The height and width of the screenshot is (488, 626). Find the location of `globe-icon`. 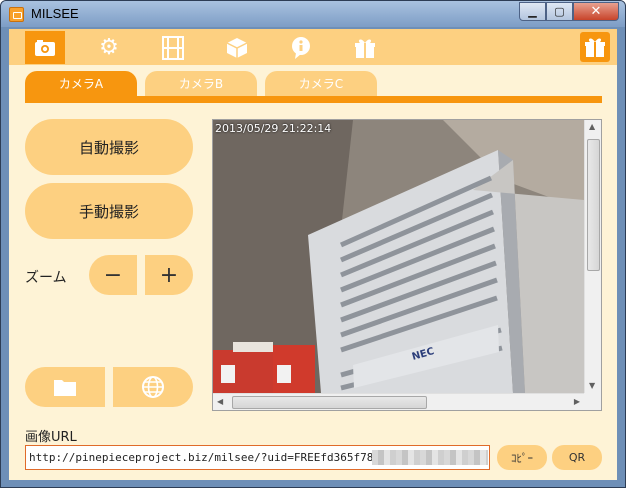

globe-icon is located at coordinates (153, 387).